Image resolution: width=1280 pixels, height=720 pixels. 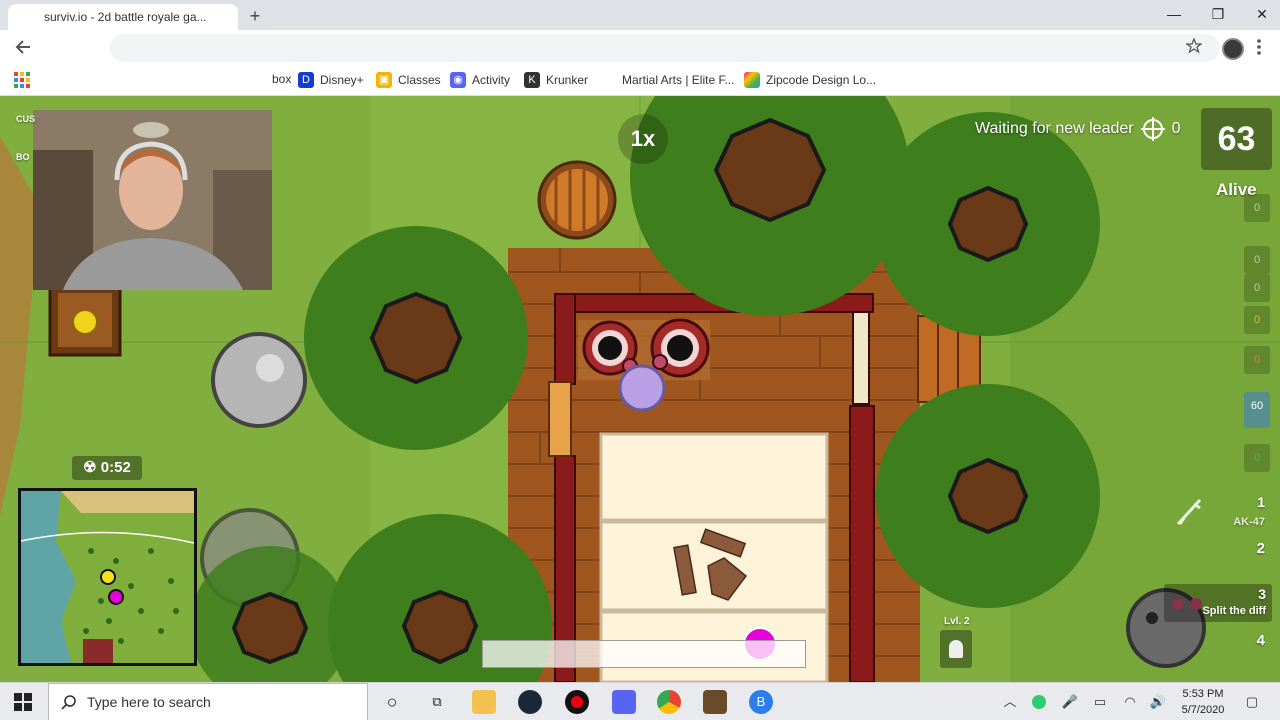 I want to click on address-bar, so click(x=665, y=48).